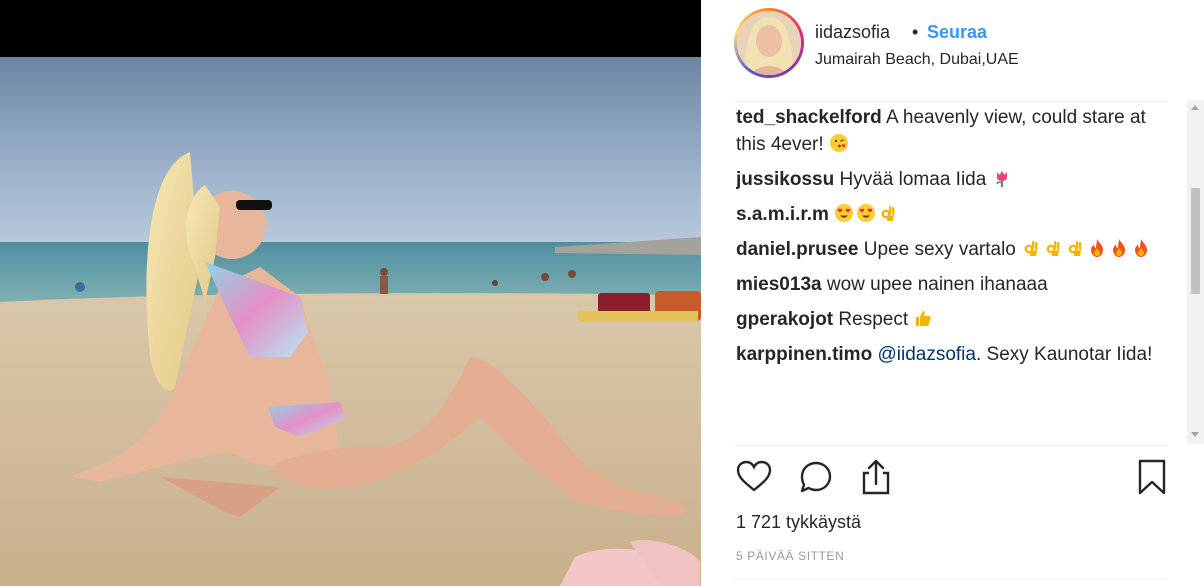 The width and height of the screenshot is (1204, 586). I want to click on comment-text: wow upee nainen ihanaaa, so click(937, 284).